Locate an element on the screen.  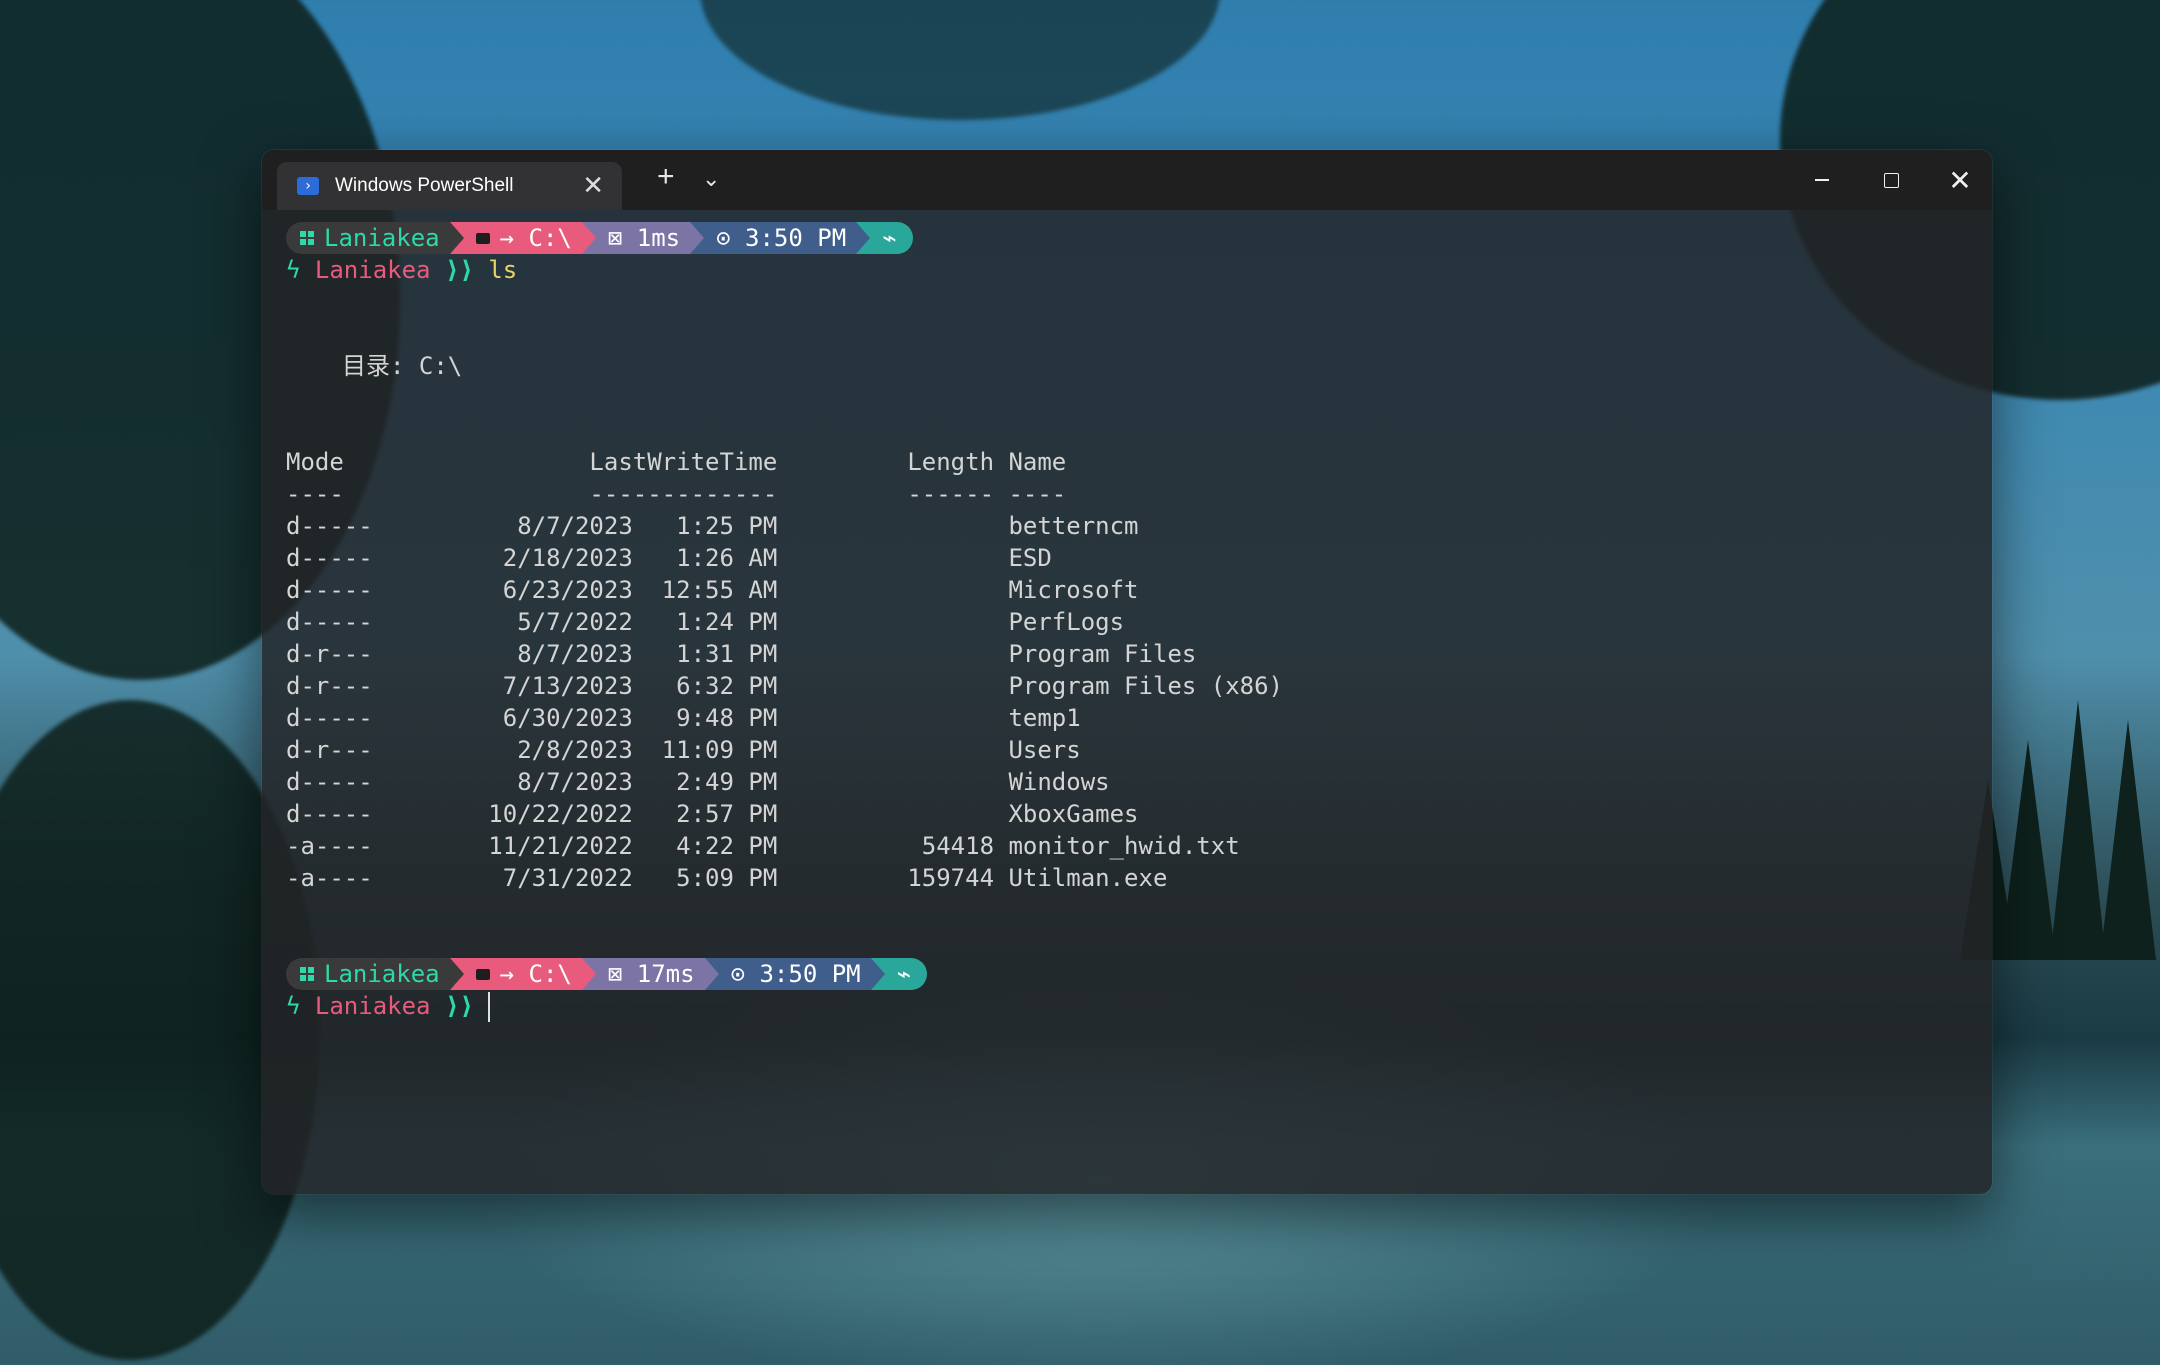
table-row: d----- 6/23/2023 12:55 AM Microsoft is located at coordinates (712, 590).